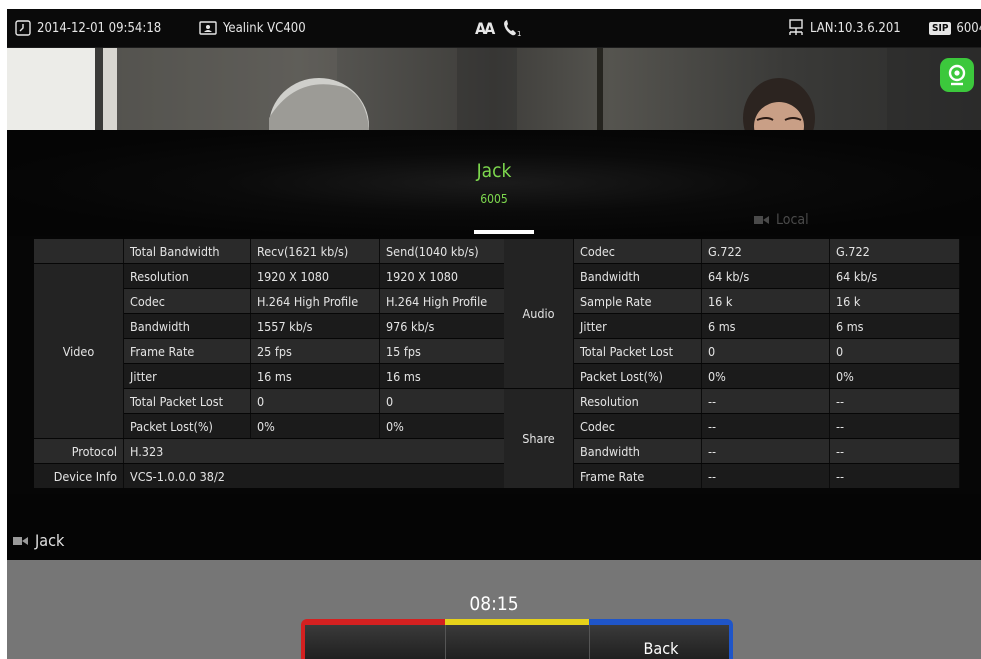  What do you see at coordinates (319, 476) in the screenshot?
I see `device-info-value: VCS-1.0.0.0 38/2` at bounding box center [319, 476].